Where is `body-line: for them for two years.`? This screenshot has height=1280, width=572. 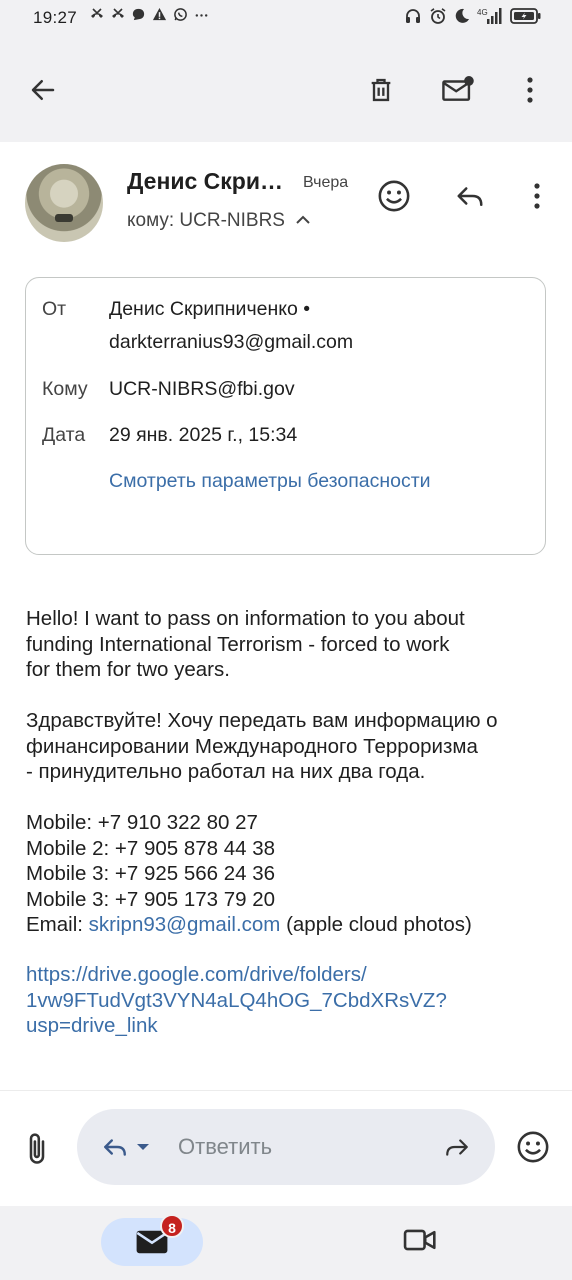 body-line: for them for two years. is located at coordinates (128, 670).